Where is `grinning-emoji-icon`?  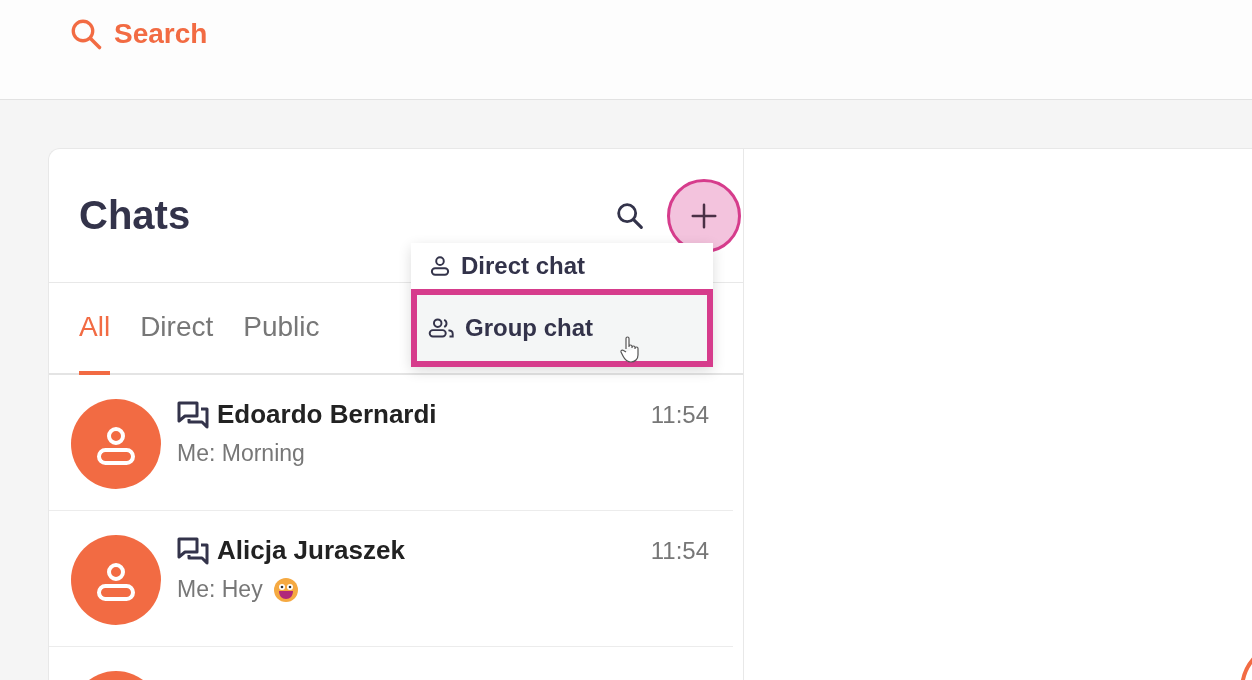
grinning-emoji-icon is located at coordinates (285, 589).